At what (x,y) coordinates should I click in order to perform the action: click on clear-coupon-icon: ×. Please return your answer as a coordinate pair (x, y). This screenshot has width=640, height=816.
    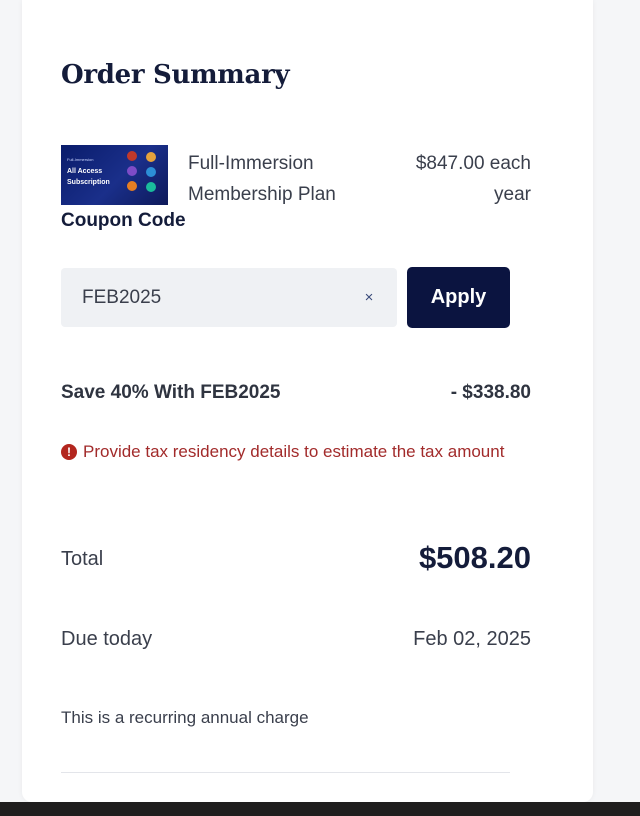
    Looking at the image, I should click on (369, 298).